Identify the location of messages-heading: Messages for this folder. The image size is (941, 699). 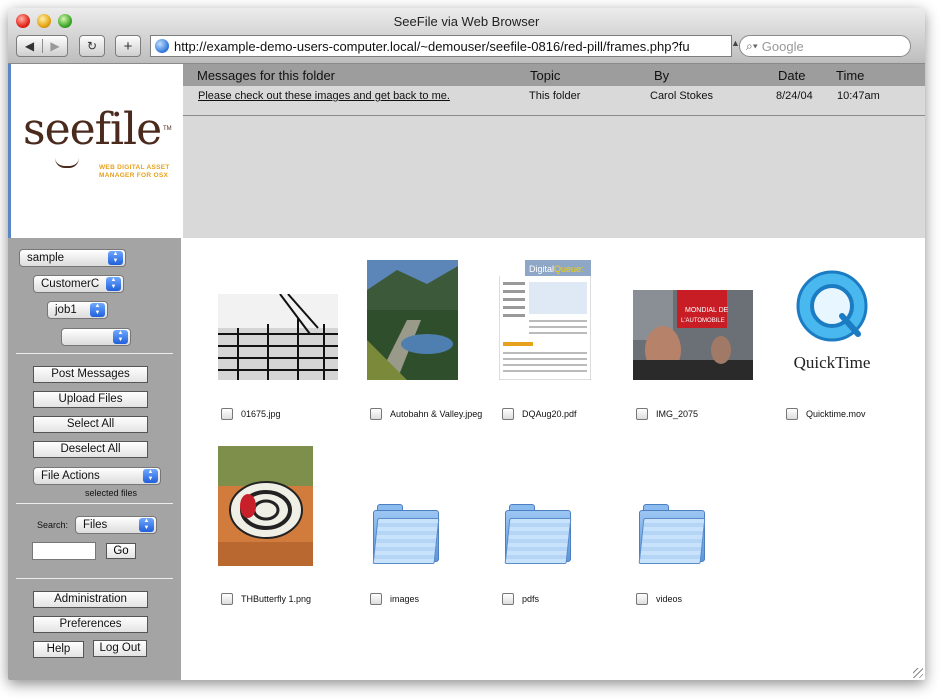
(266, 75).